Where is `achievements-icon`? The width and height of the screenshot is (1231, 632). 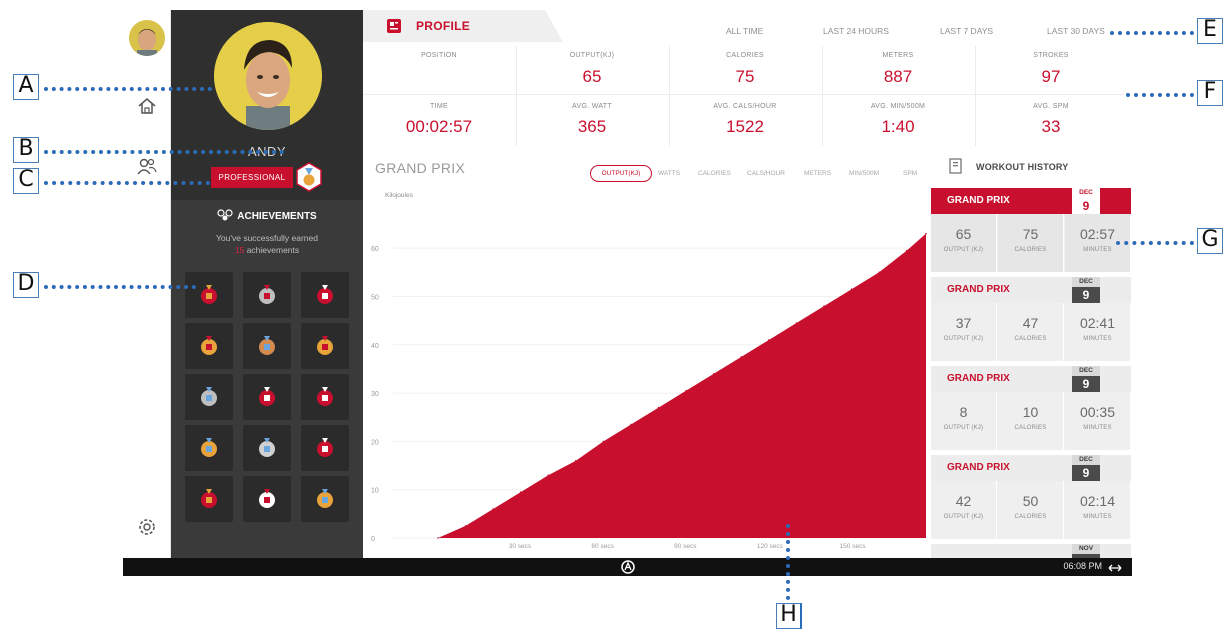 achievements-icon is located at coordinates (225, 216).